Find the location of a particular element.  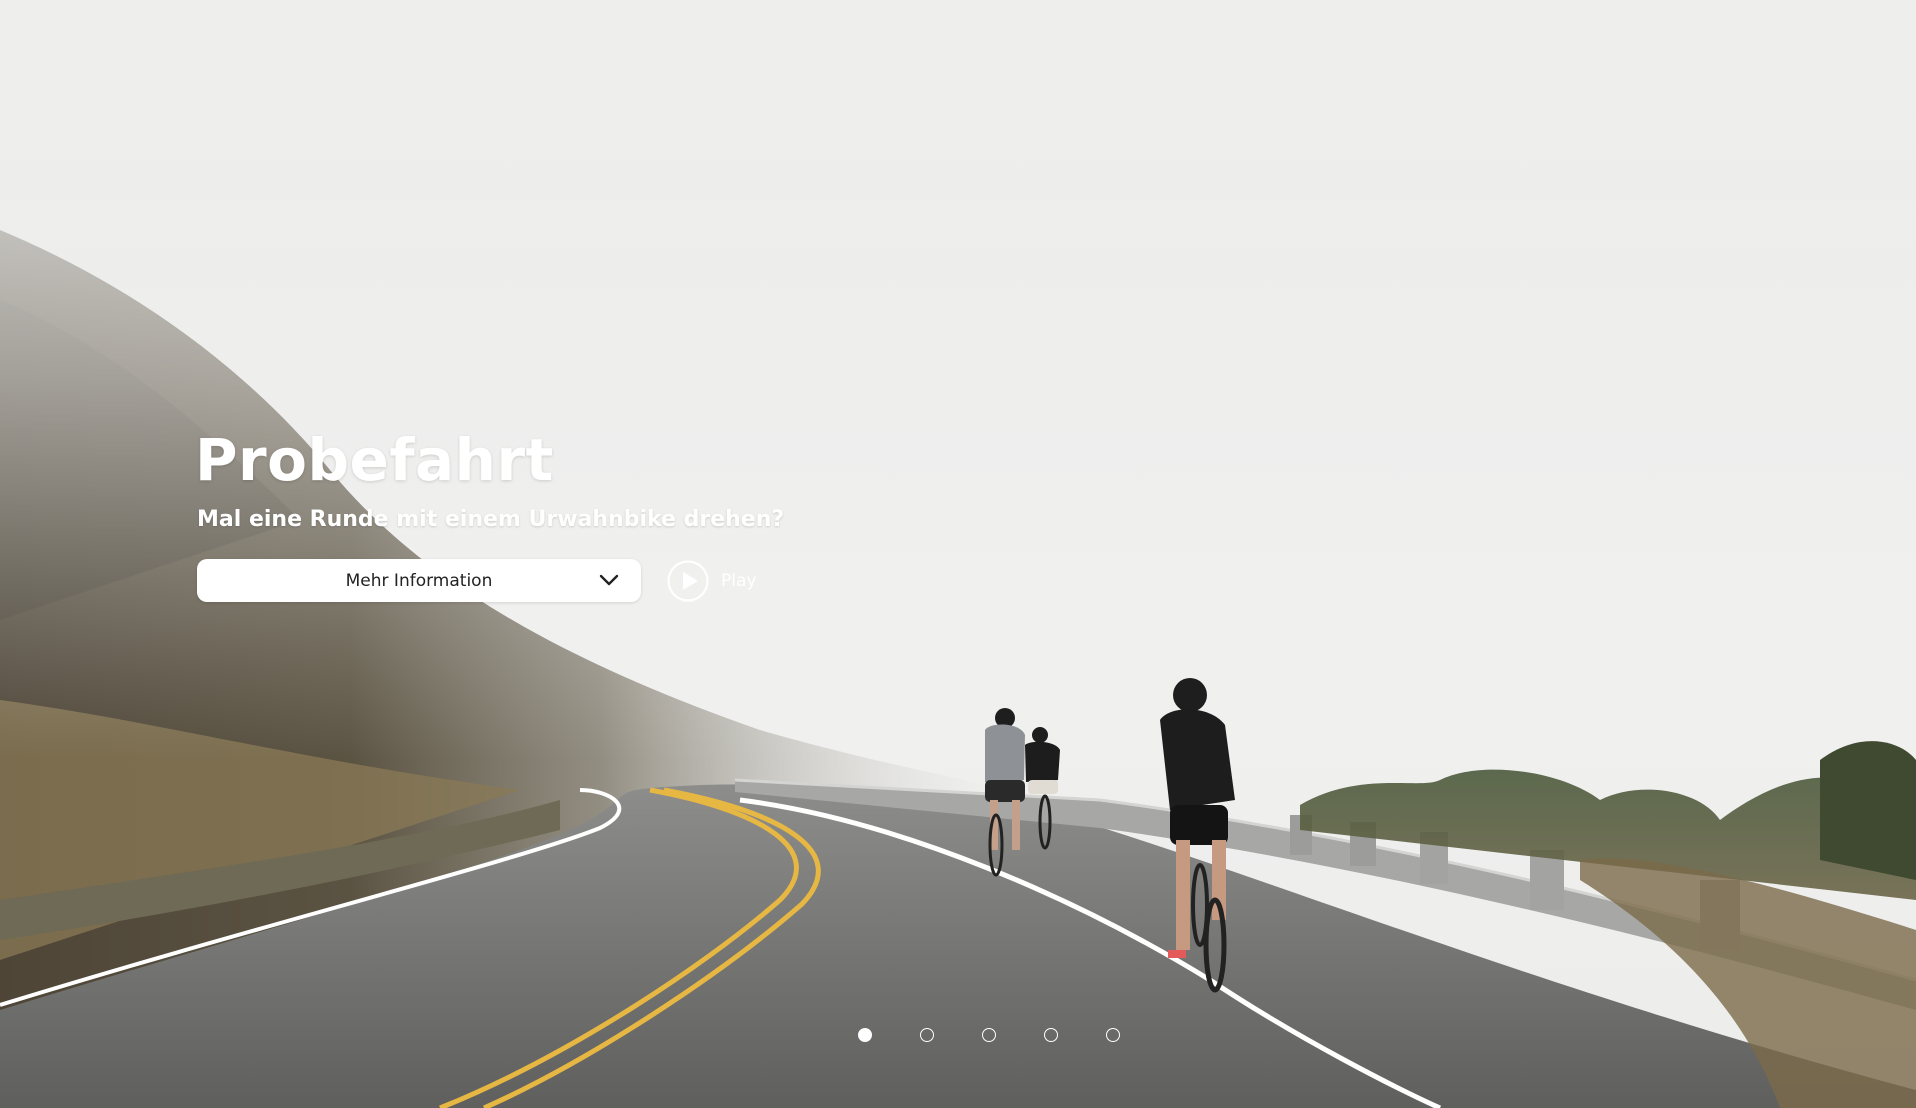

more-info-dropdown-button: Mehr Information is located at coordinates (419, 580).